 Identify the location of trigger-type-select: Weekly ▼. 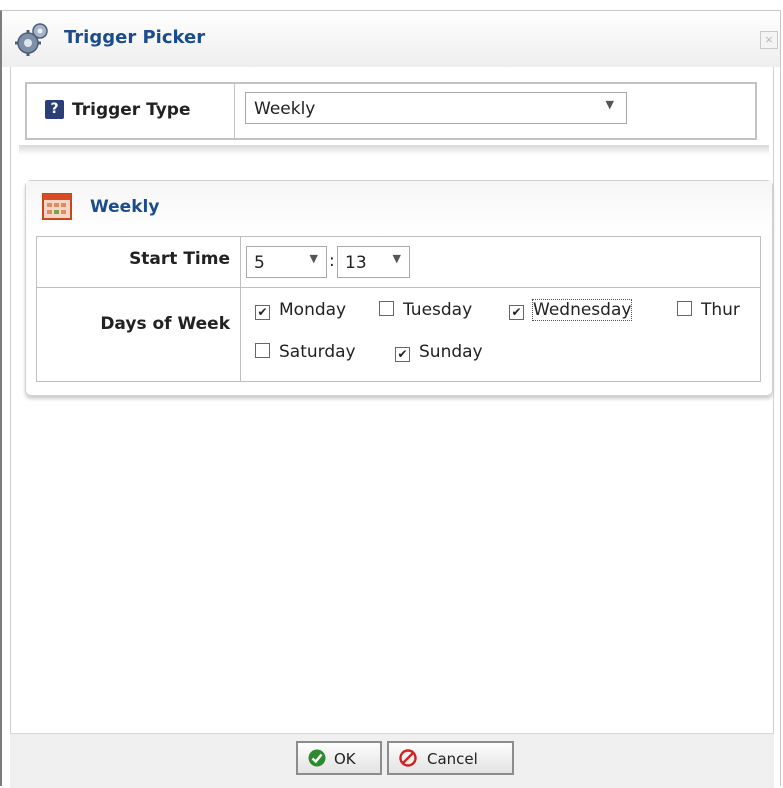
(436, 108).